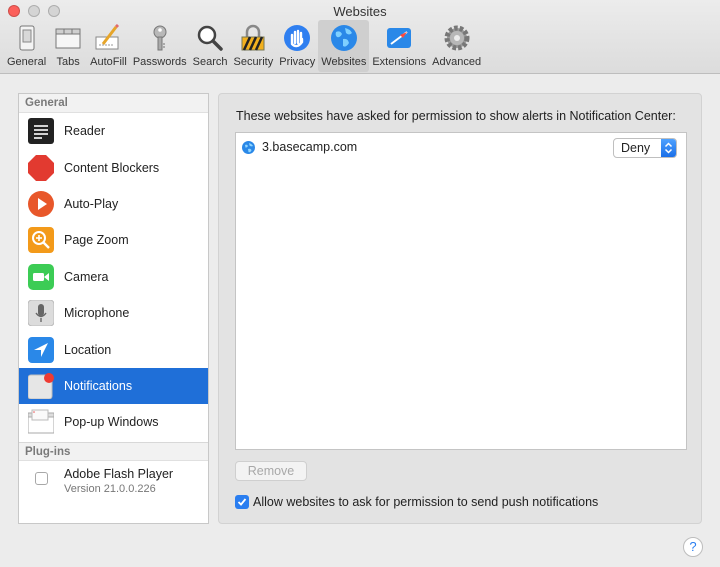 This screenshot has width=720, height=567. I want to click on help-button: ?, so click(693, 547).